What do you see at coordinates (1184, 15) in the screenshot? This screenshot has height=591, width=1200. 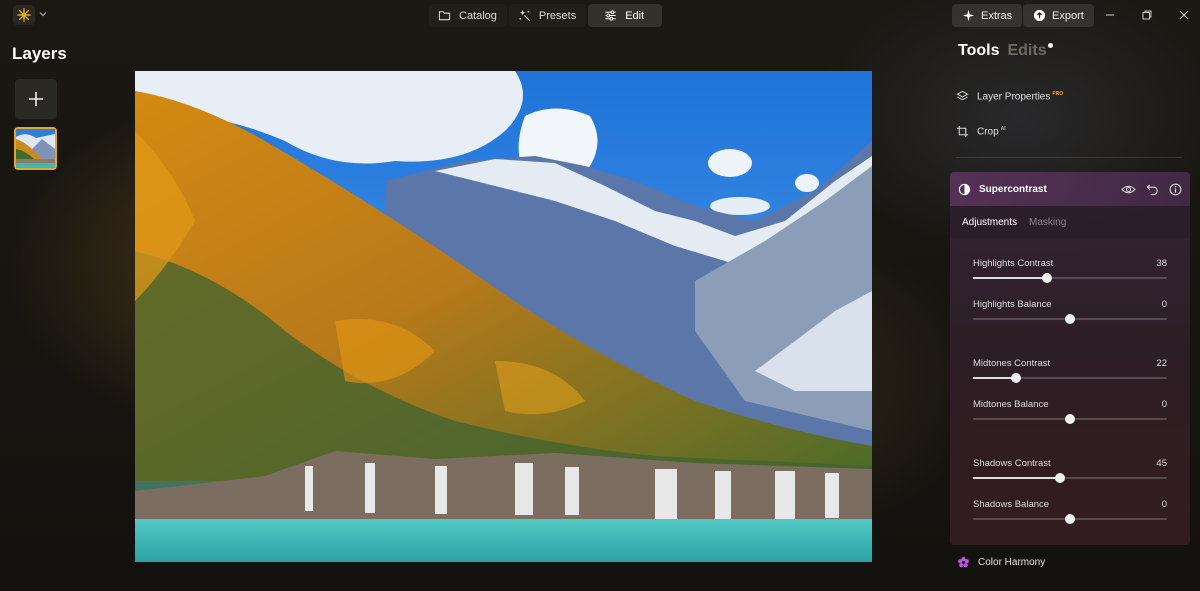 I see `close-icon` at bounding box center [1184, 15].